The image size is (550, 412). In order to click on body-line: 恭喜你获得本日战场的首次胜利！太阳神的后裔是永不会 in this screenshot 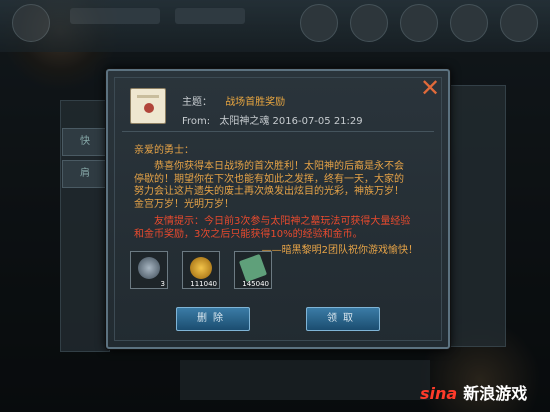, I will do `click(279, 166)`.